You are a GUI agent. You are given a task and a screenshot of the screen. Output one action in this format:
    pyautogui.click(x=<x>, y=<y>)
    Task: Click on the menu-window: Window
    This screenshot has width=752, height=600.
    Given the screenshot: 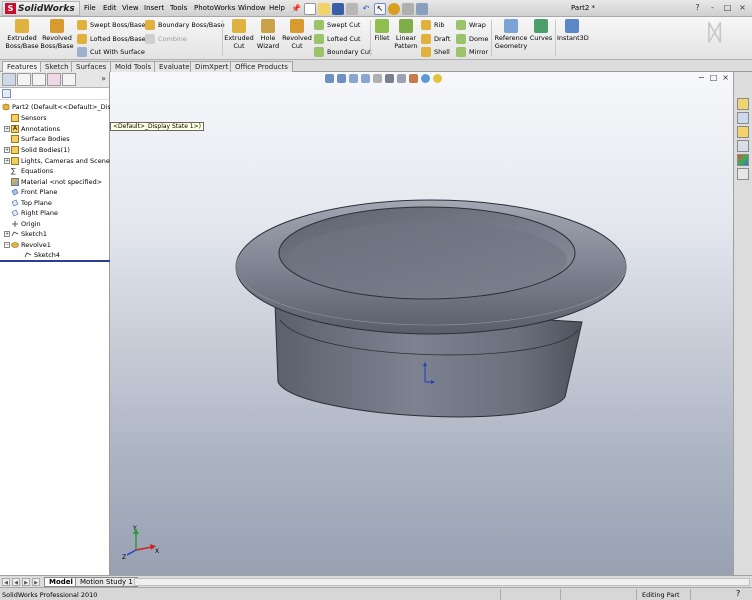 What is the action you would take?
    pyautogui.click(x=252, y=8)
    